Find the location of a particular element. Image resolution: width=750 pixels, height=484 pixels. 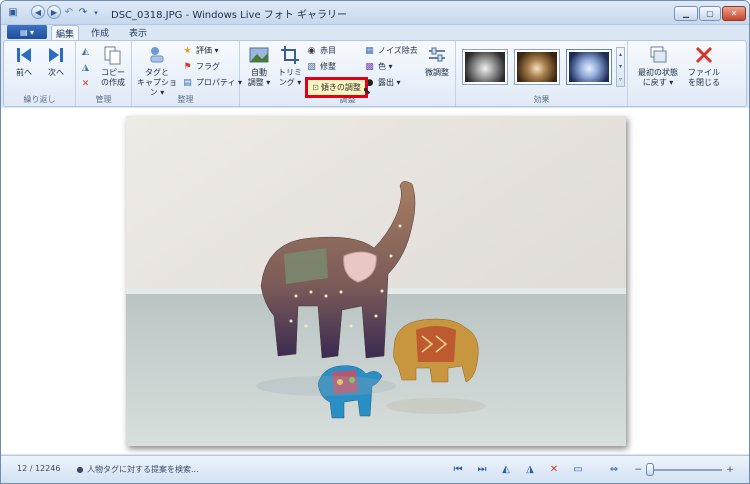

group-effects-label: 効果 is located at coordinates (541, 99).